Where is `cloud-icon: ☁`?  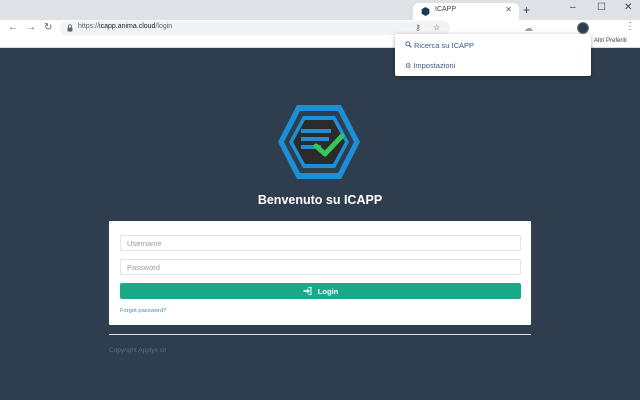
cloud-icon: ☁ is located at coordinates (528, 28).